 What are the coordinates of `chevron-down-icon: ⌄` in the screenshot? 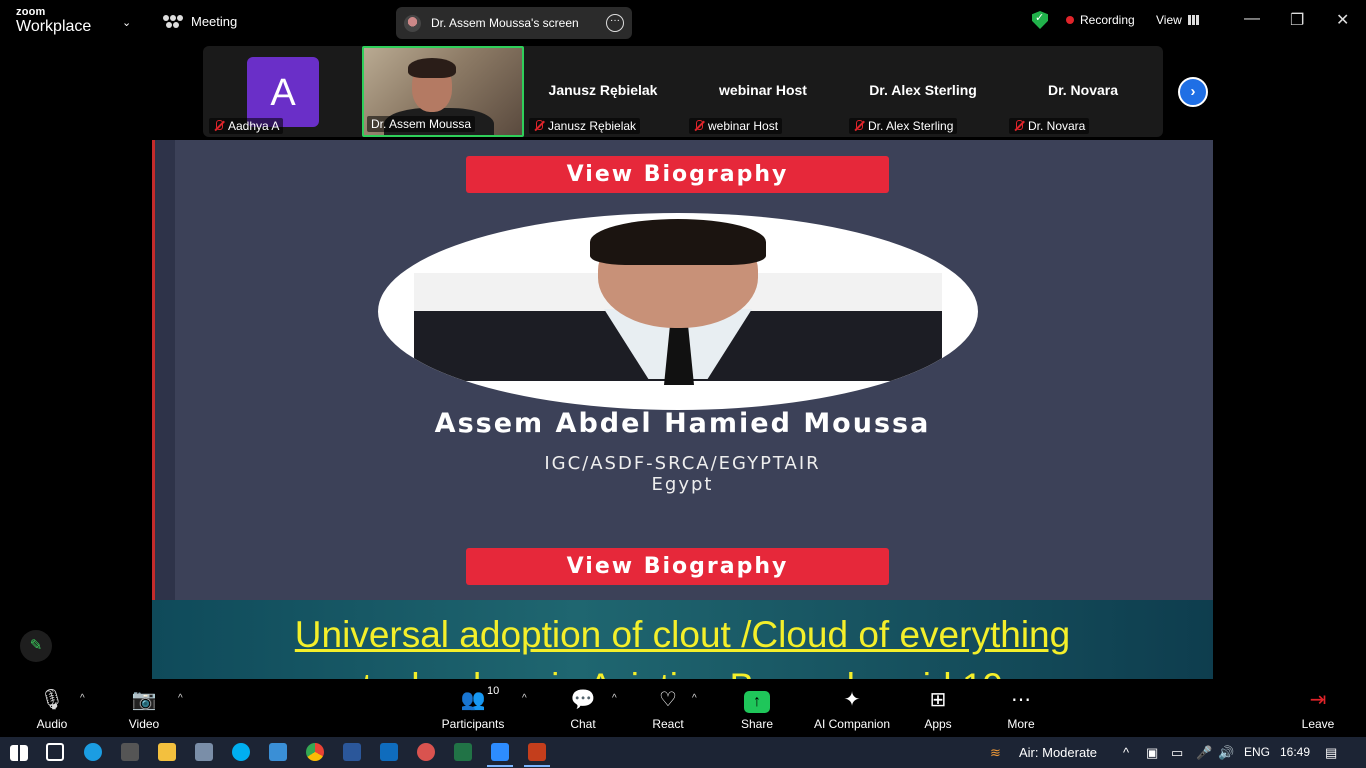 It's located at (126, 22).